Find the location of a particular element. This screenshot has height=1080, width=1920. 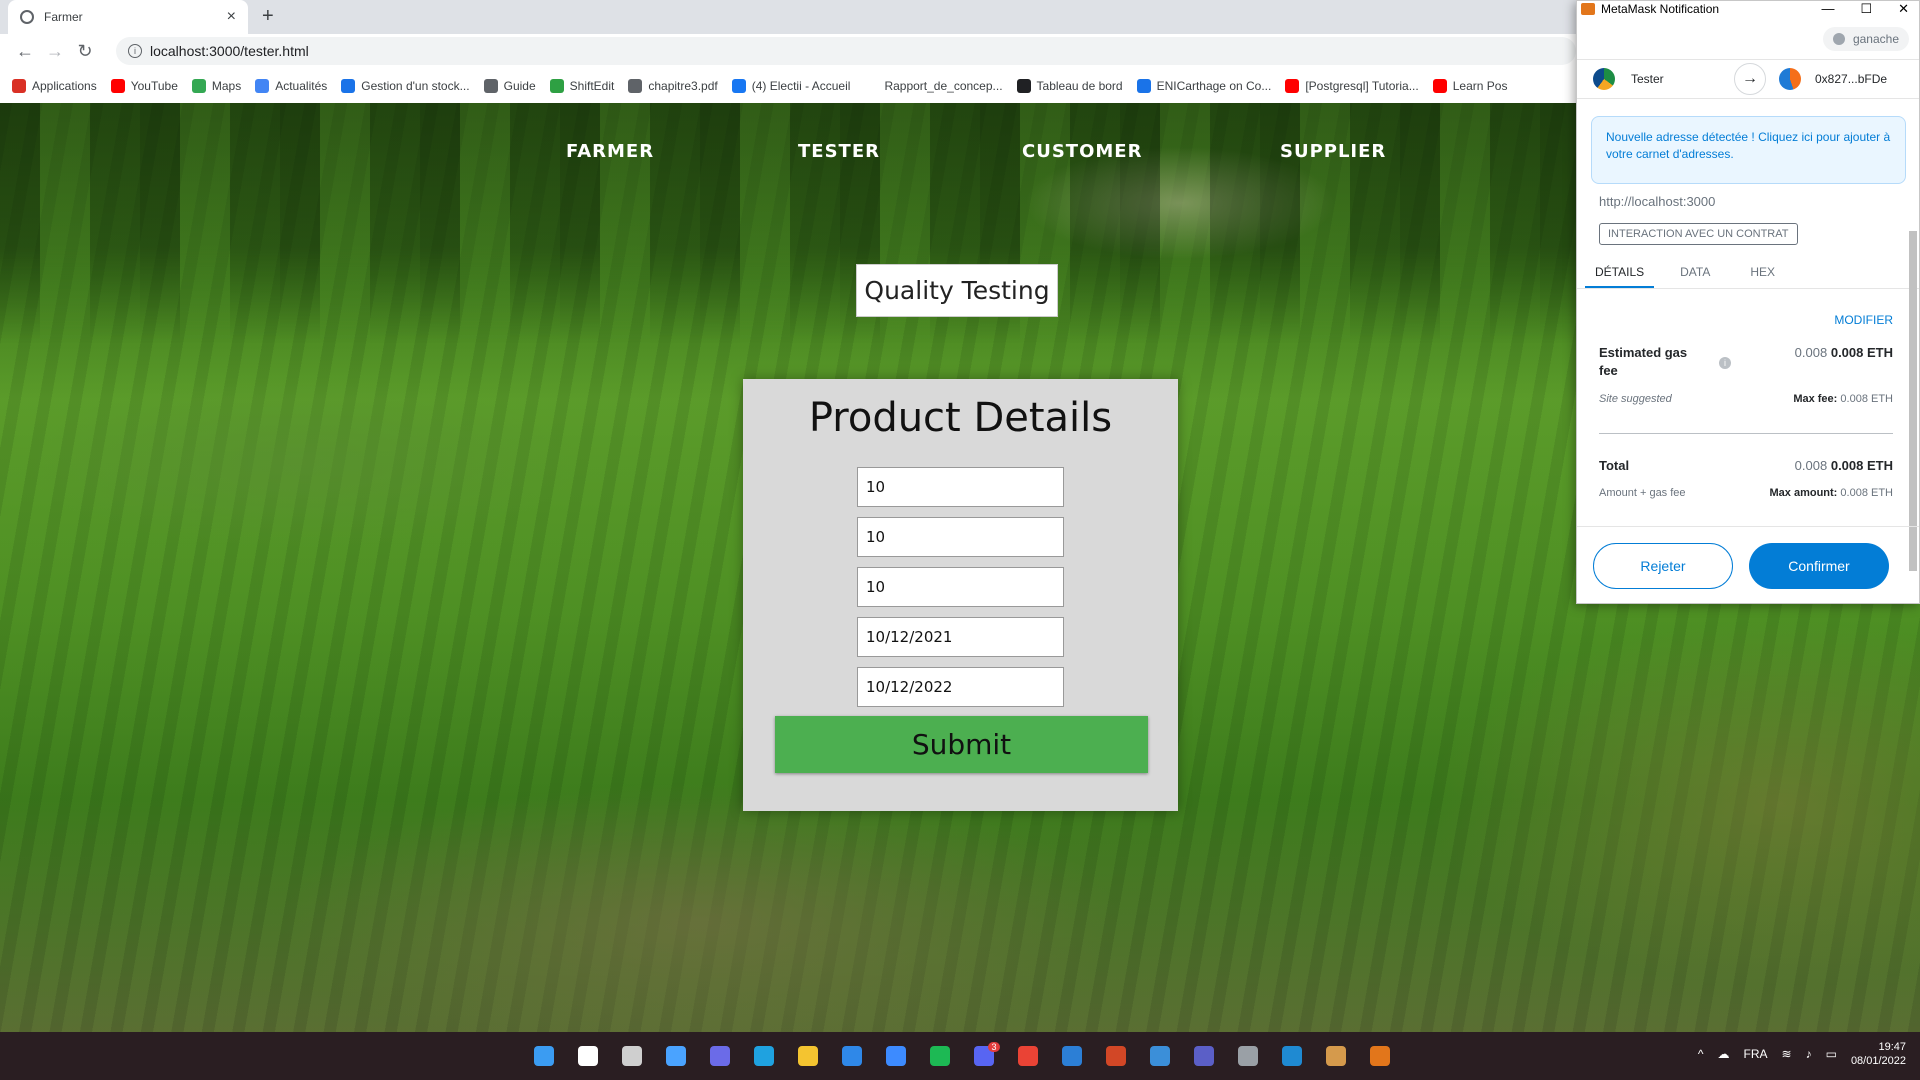

new-tab-button: + is located at coordinates (268, 16).